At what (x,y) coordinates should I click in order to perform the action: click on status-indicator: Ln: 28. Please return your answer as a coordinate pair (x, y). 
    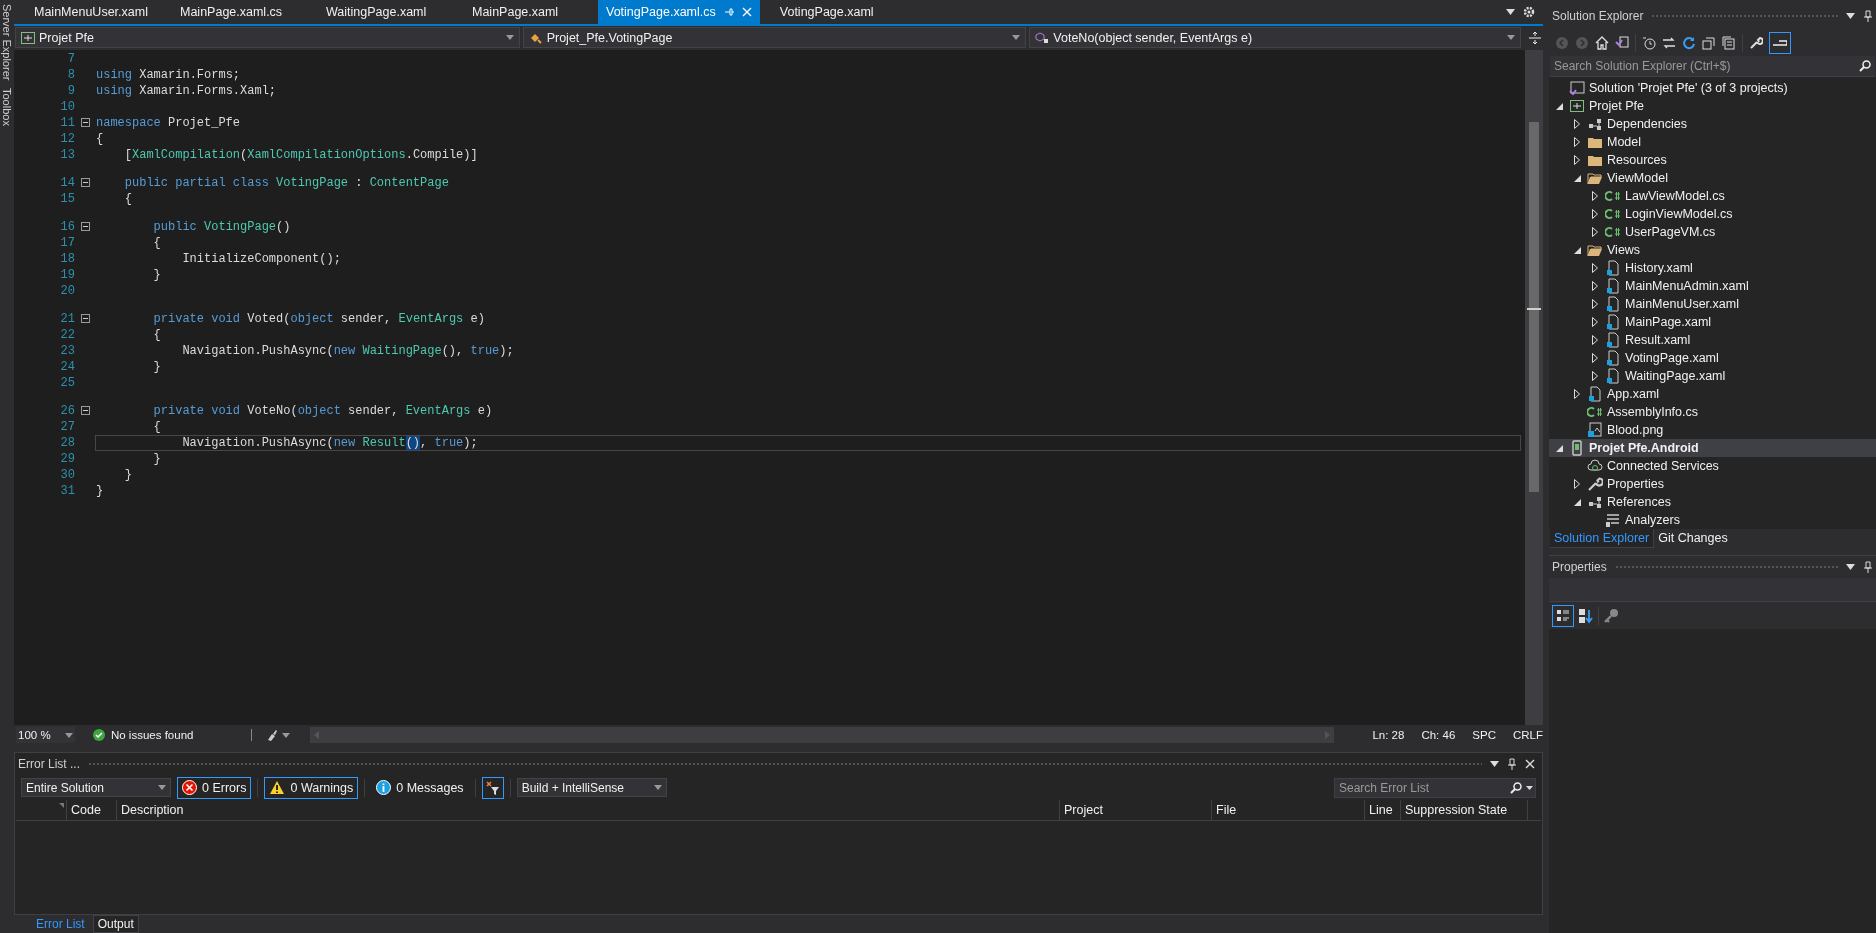
    Looking at the image, I should click on (1388, 735).